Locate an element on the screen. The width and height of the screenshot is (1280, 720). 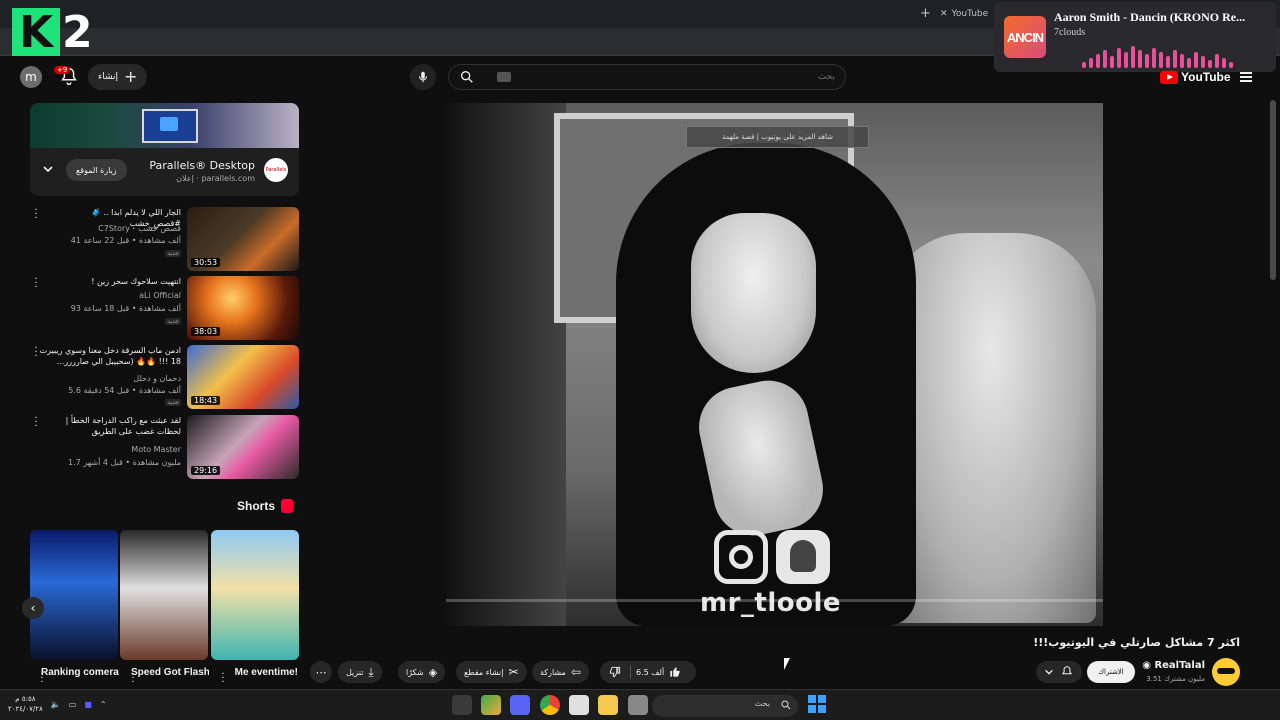
youtube-play-icon is located at coordinates (1169, 77).